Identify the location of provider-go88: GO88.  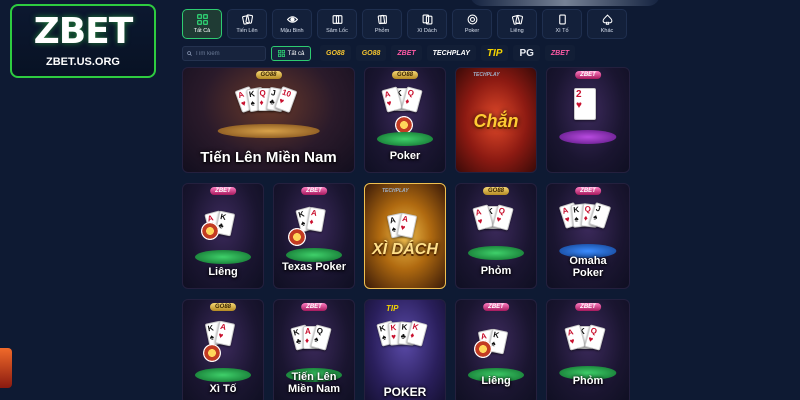
(335, 53).